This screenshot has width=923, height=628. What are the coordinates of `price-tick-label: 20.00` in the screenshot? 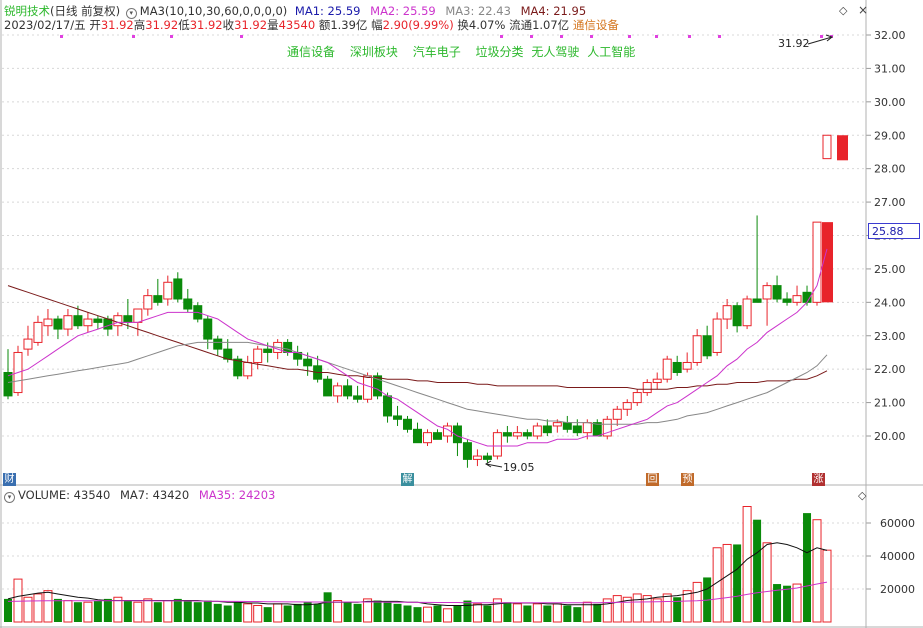 It's located at (890, 436).